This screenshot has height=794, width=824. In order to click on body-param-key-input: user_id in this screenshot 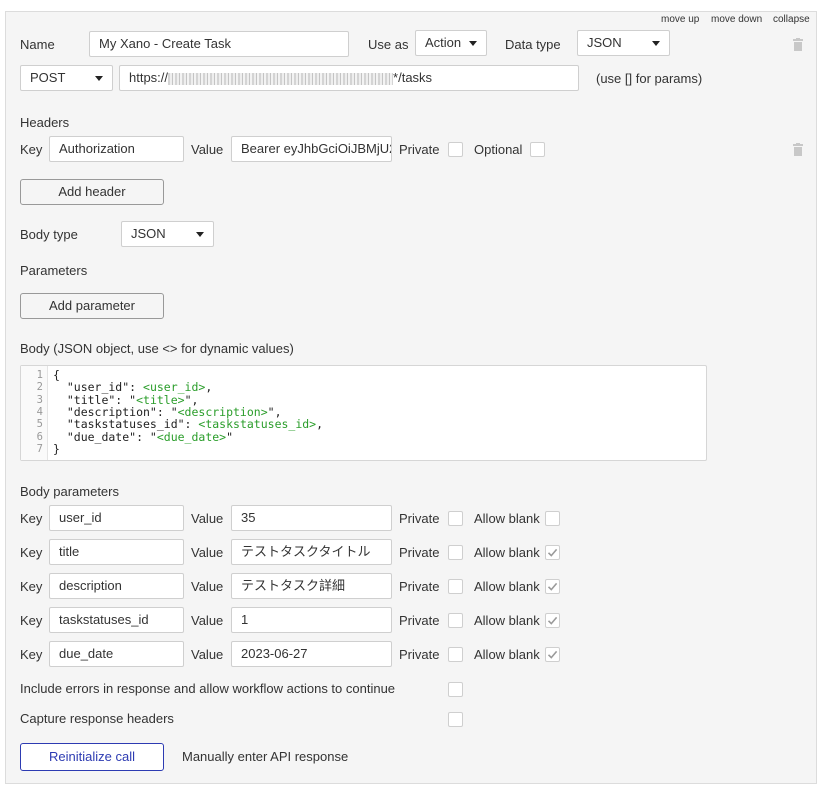, I will do `click(116, 518)`.